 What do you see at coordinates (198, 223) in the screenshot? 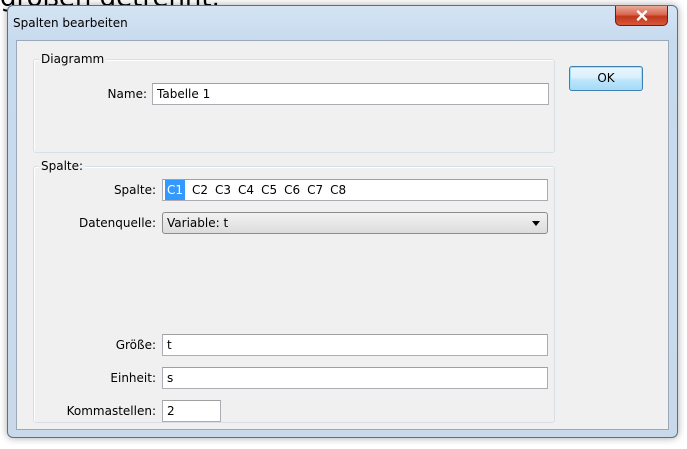
I see `source-dropdown-value: Variable: t` at bounding box center [198, 223].